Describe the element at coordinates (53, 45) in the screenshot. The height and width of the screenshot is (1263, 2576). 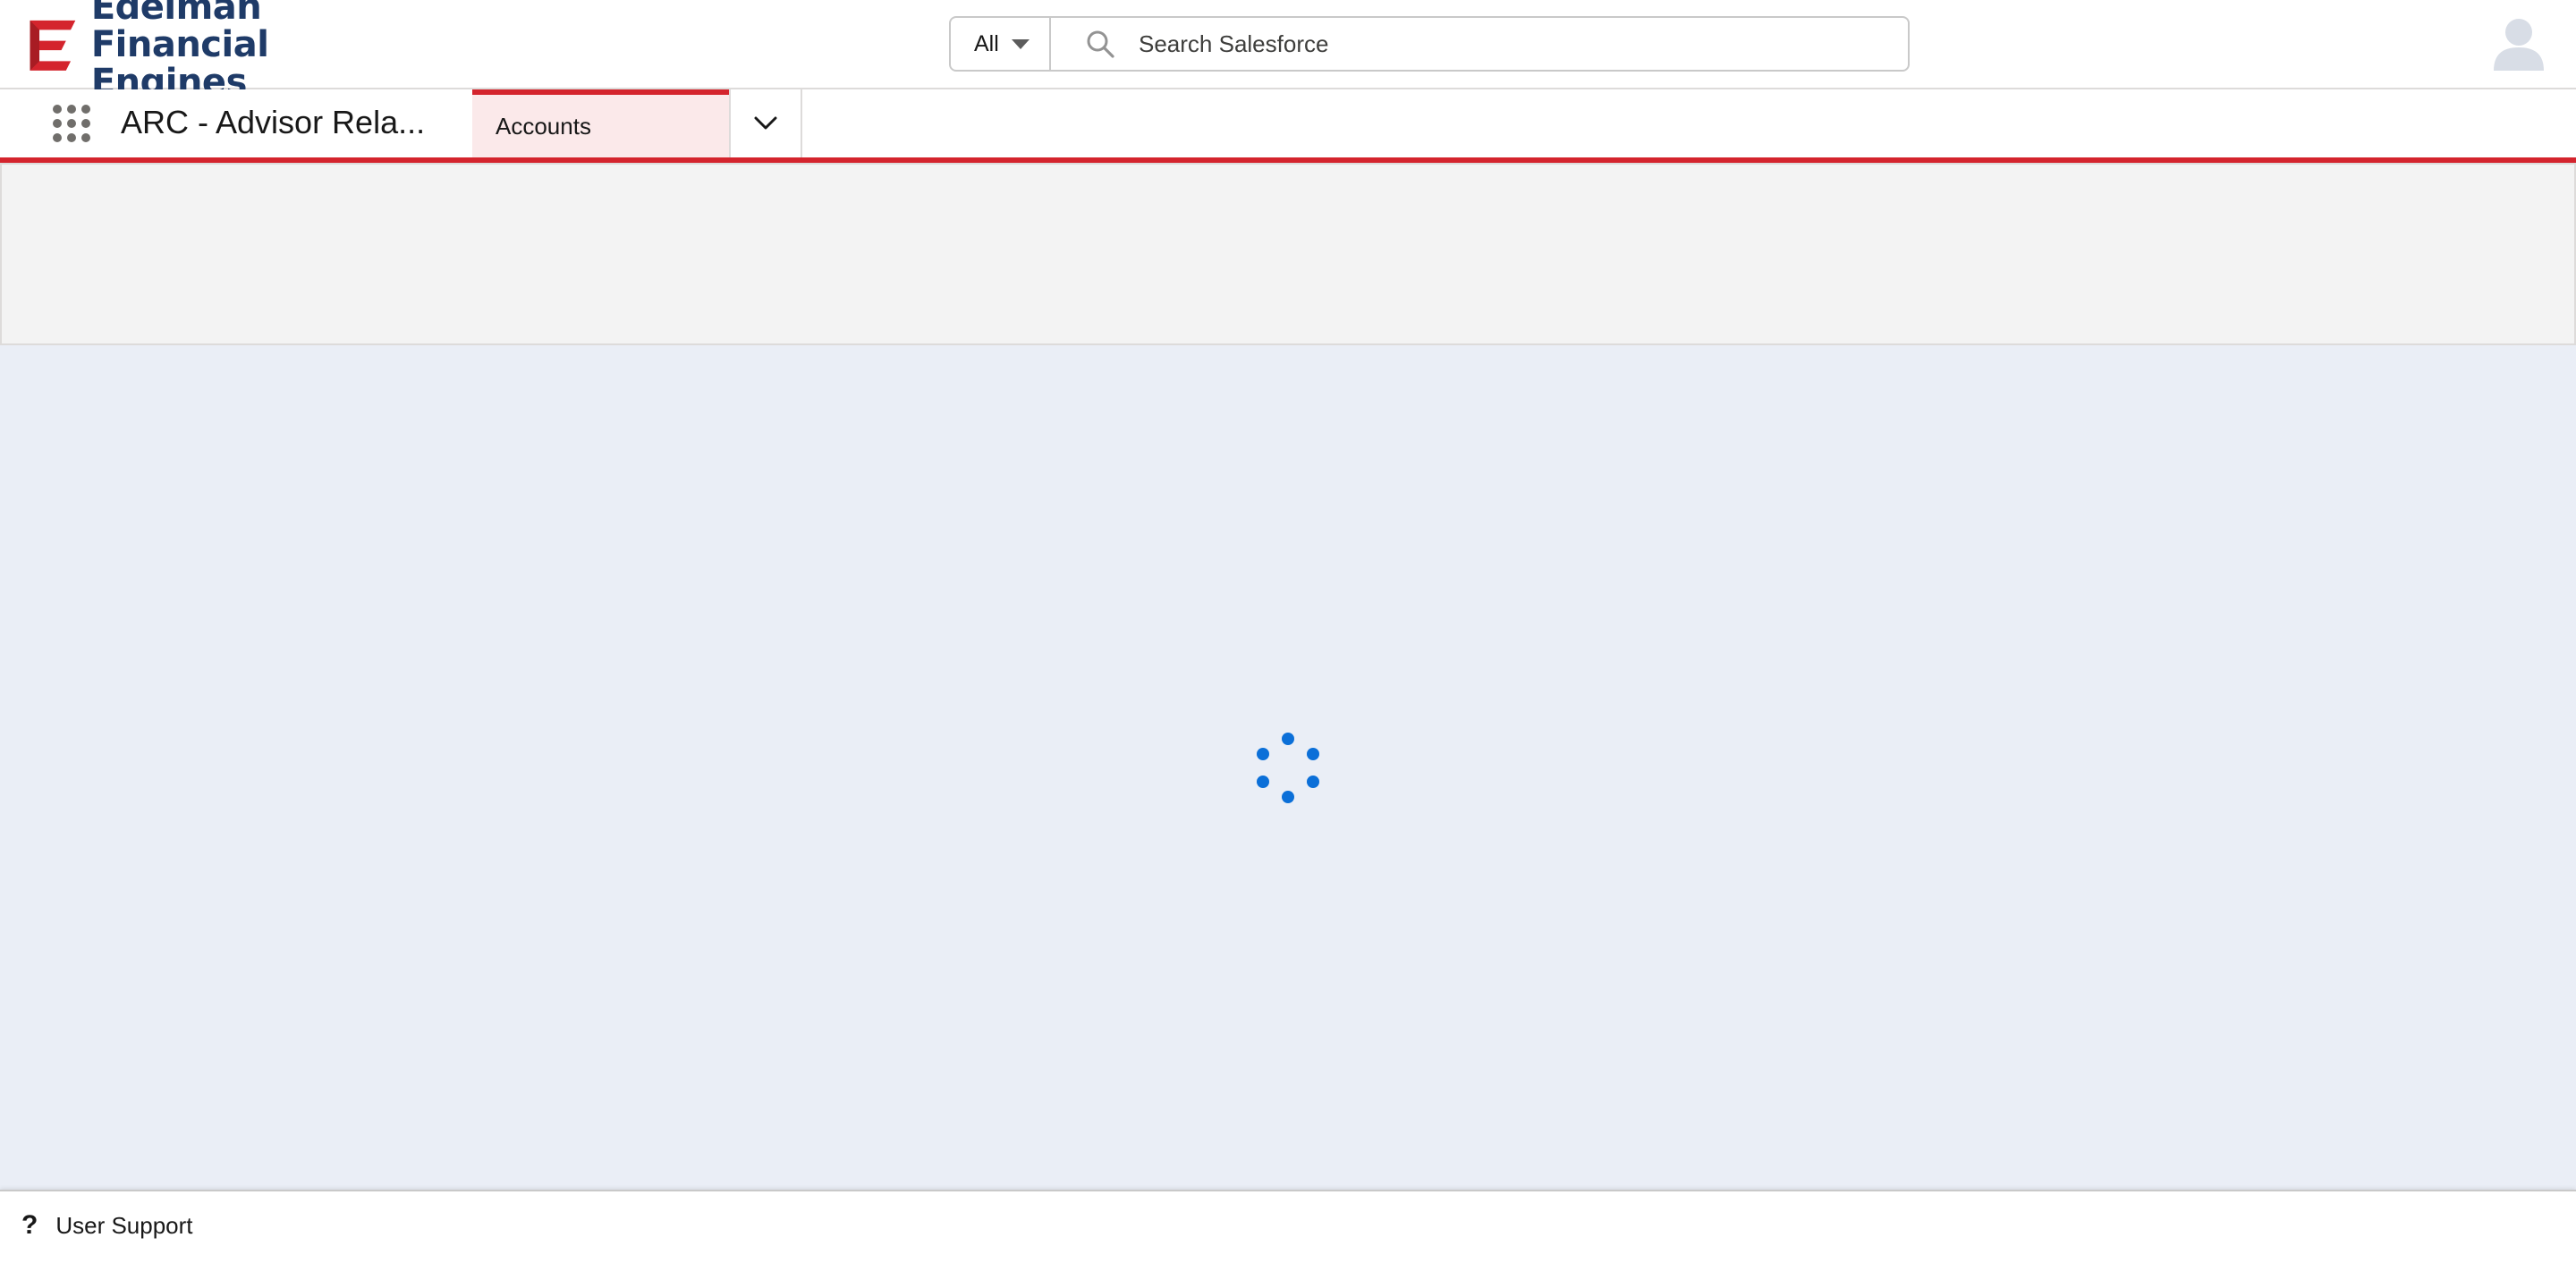
I see `logo-mark-icon` at that location.